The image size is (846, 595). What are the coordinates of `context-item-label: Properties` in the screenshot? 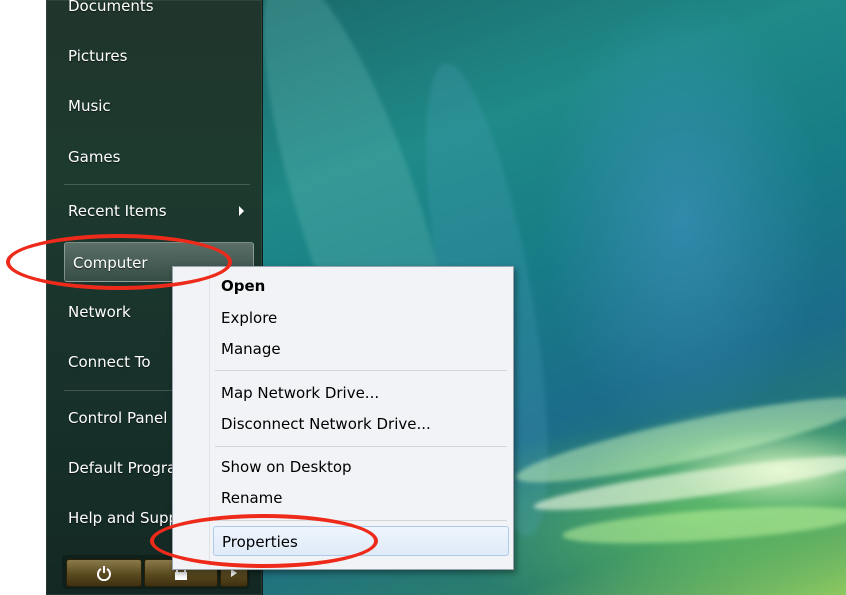 It's located at (260, 542).